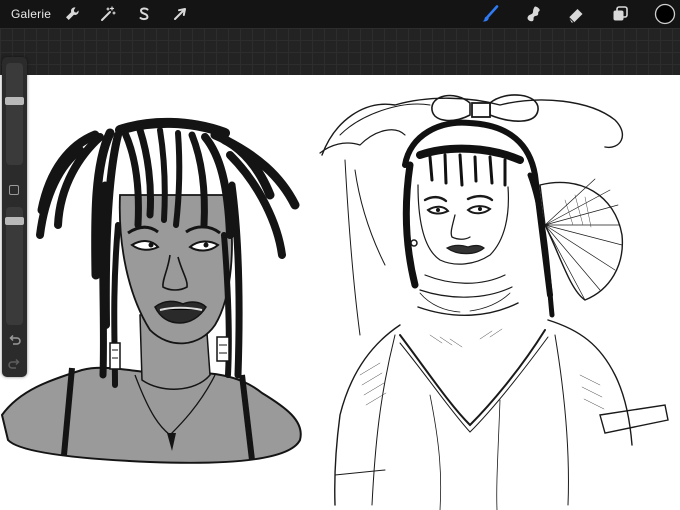 Image resolution: width=680 pixels, height=510 pixels. What do you see at coordinates (180, 14) in the screenshot?
I see `arrow-cursor-icon` at bounding box center [180, 14].